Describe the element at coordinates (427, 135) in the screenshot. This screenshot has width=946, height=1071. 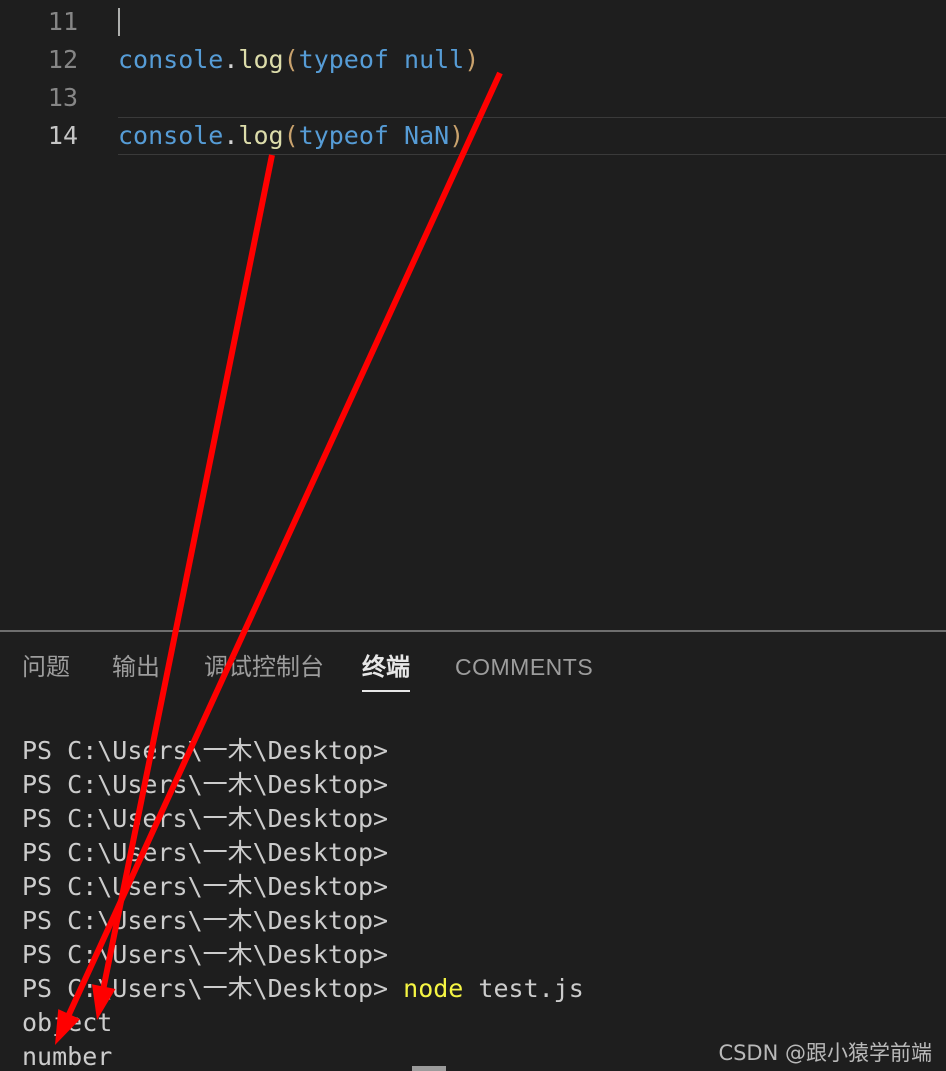
I see `code-token-const: NaN` at that location.